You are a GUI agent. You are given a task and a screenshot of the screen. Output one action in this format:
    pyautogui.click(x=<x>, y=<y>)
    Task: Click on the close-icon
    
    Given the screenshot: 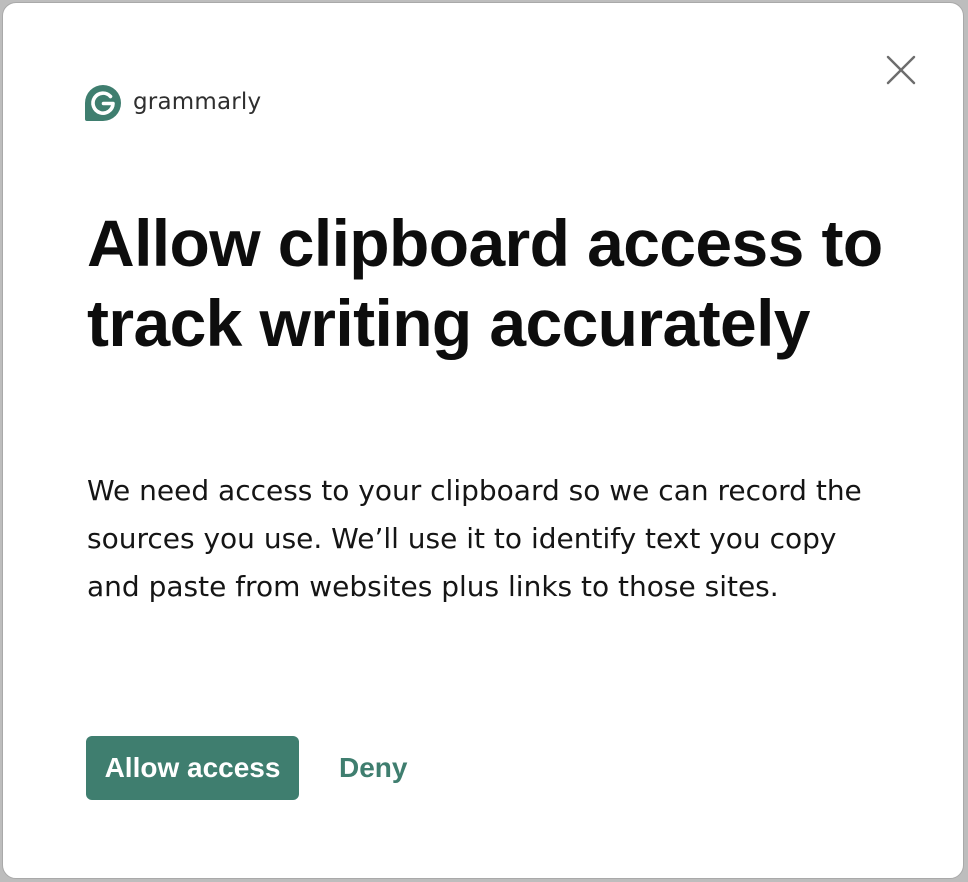 What is the action you would take?
    pyautogui.click(x=901, y=70)
    